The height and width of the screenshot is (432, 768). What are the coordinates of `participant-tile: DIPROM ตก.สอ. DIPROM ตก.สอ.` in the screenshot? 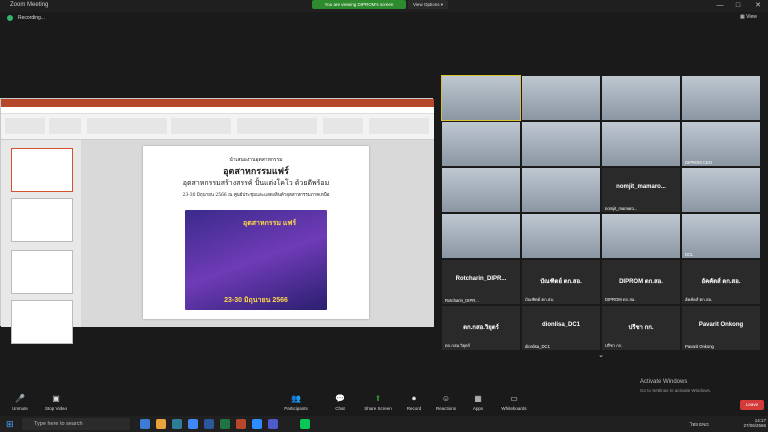 It's located at (641, 282).